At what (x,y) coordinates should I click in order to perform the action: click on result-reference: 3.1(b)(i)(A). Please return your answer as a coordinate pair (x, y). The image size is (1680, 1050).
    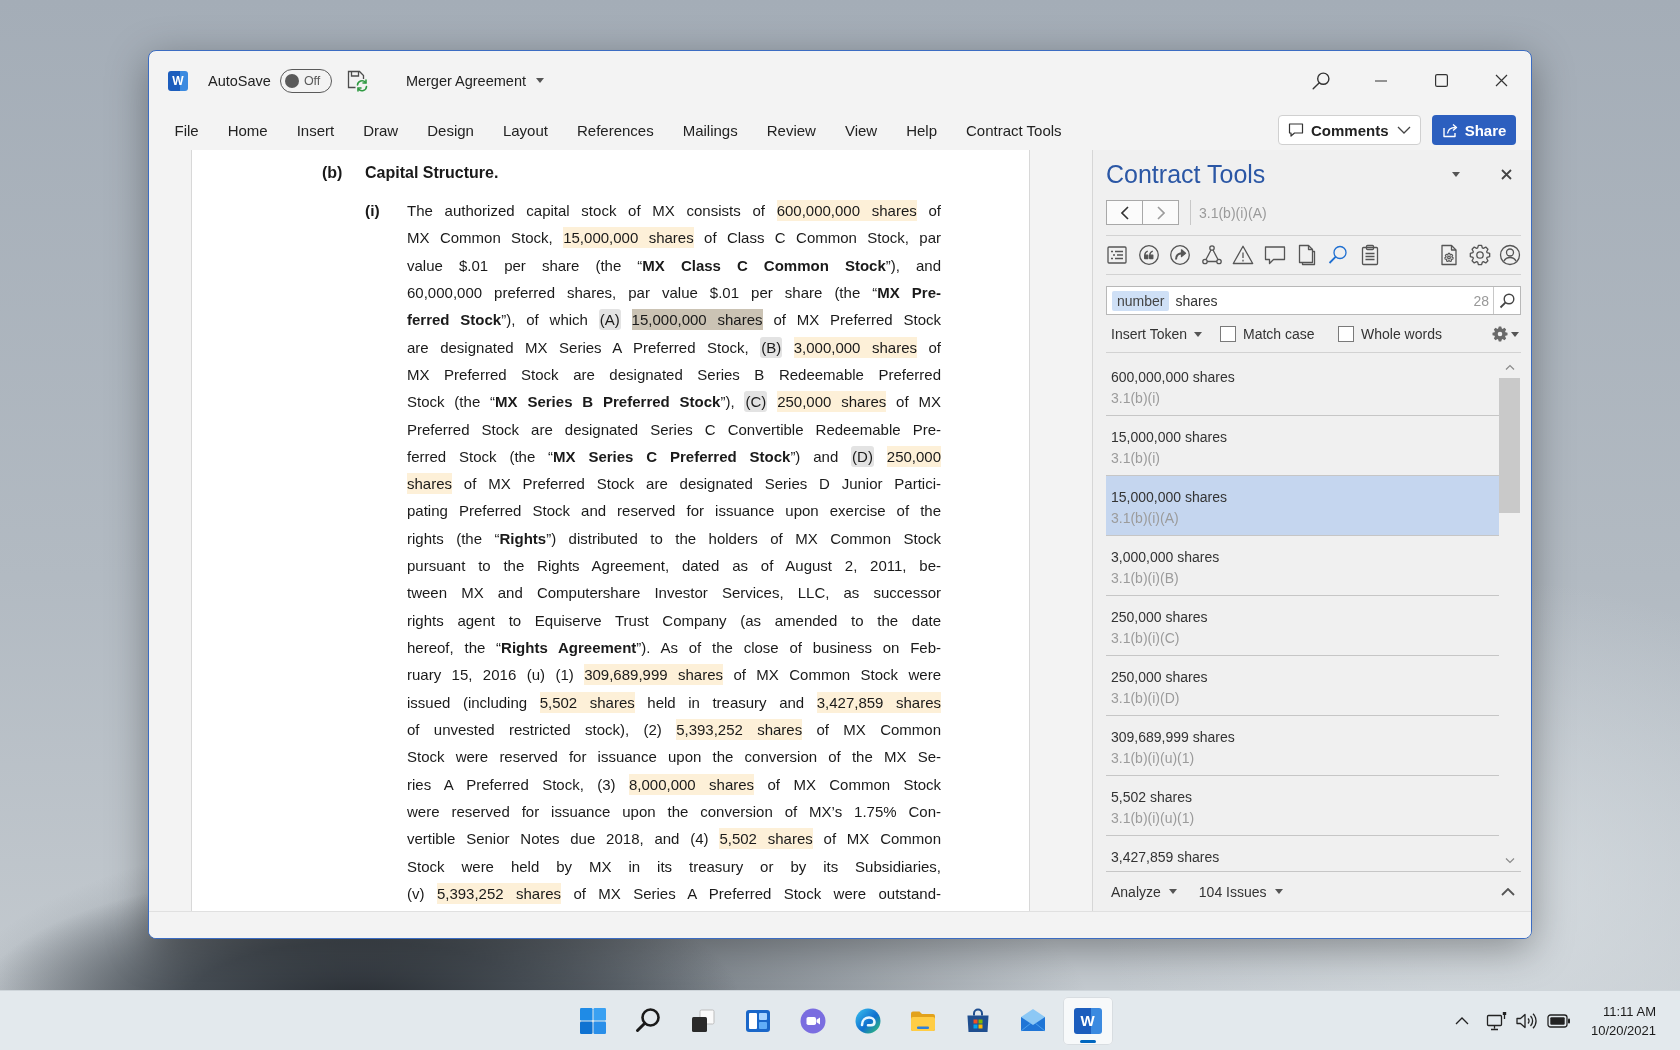
    Looking at the image, I should click on (1145, 518).